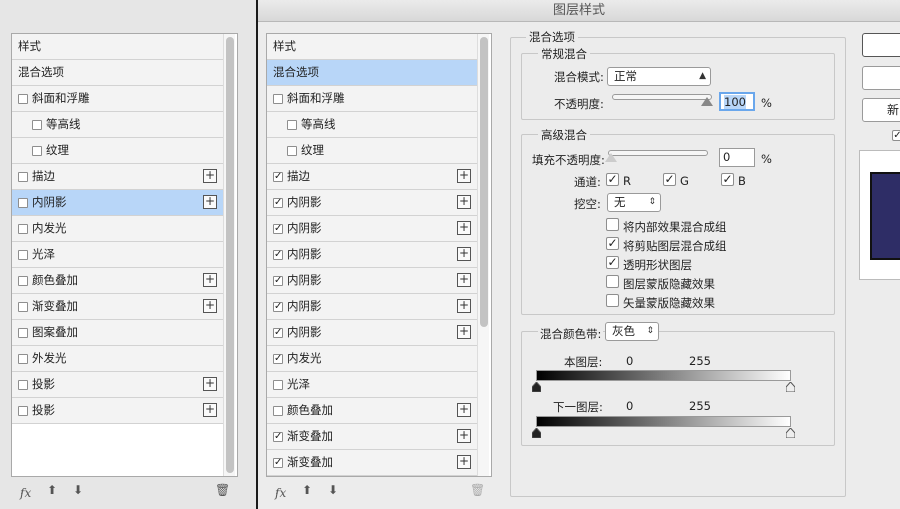  I want to click on fill-opacity-slider, so click(658, 153).